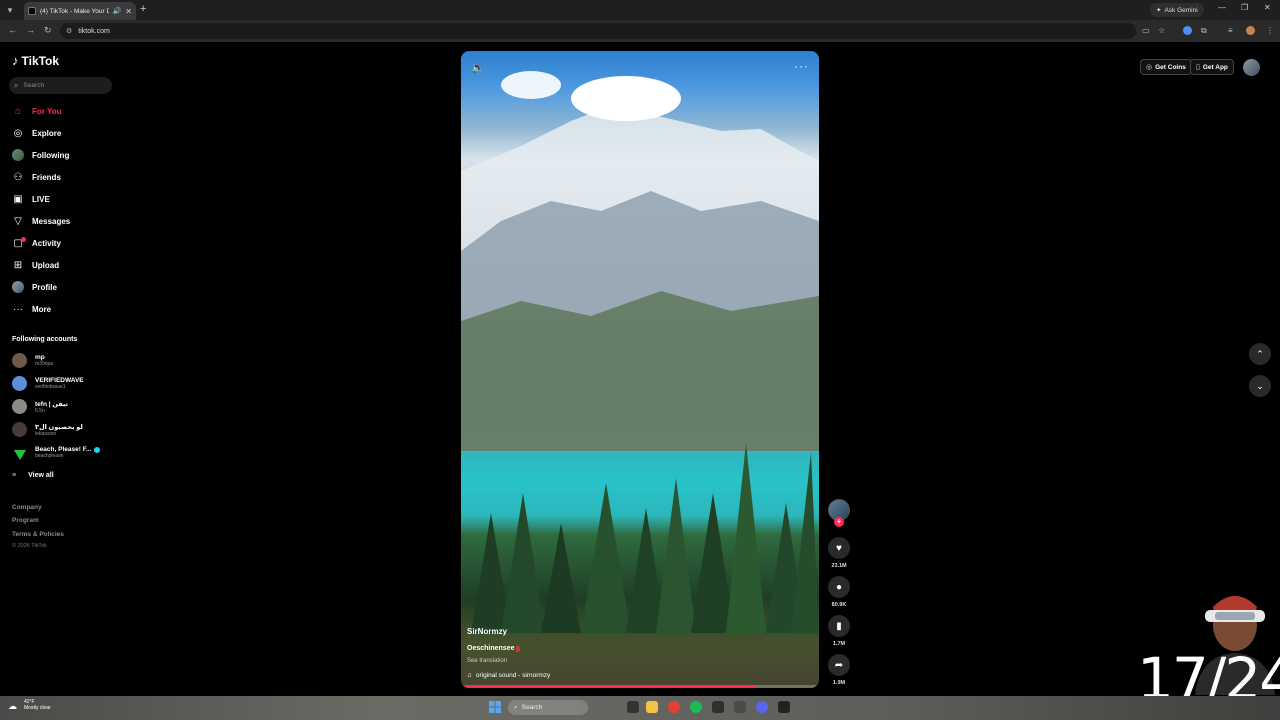 The height and width of the screenshot is (720, 1280). I want to click on extensions-puzzle-icon: ⧉, so click(1204, 31).